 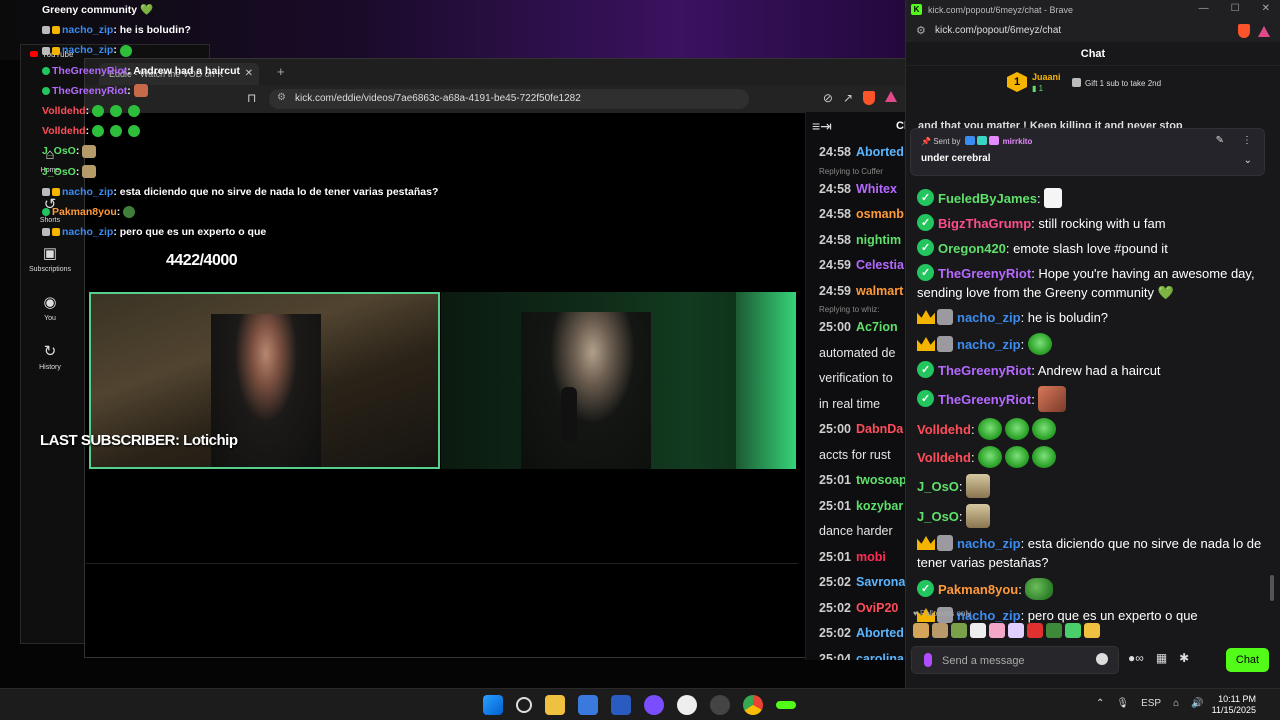 What do you see at coordinates (916, 9) in the screenshot?
I see `kick-logo-icon: K` at bounding box center [916, 9].